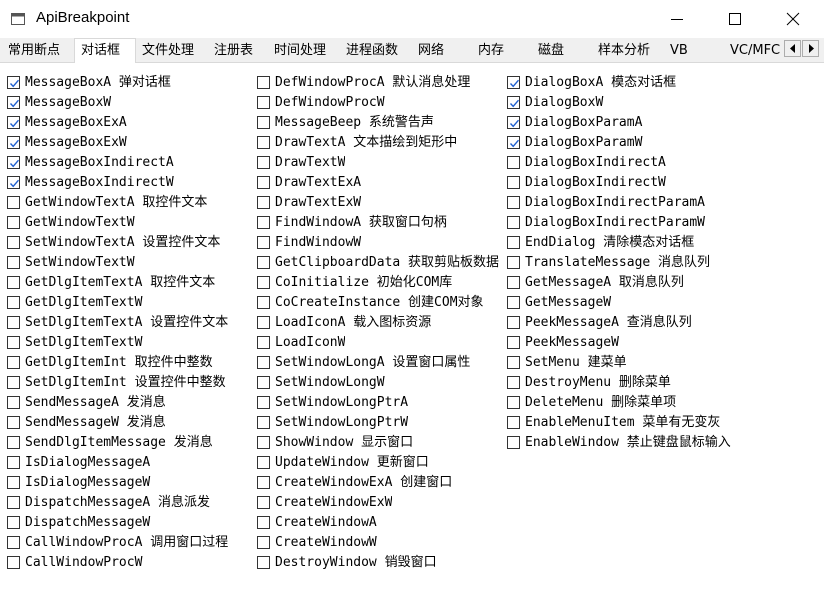 The width and height of the screenshot is (824, 592). I want to click on checkbox-label: SetWindowLongPtrW, so click(342, 422).